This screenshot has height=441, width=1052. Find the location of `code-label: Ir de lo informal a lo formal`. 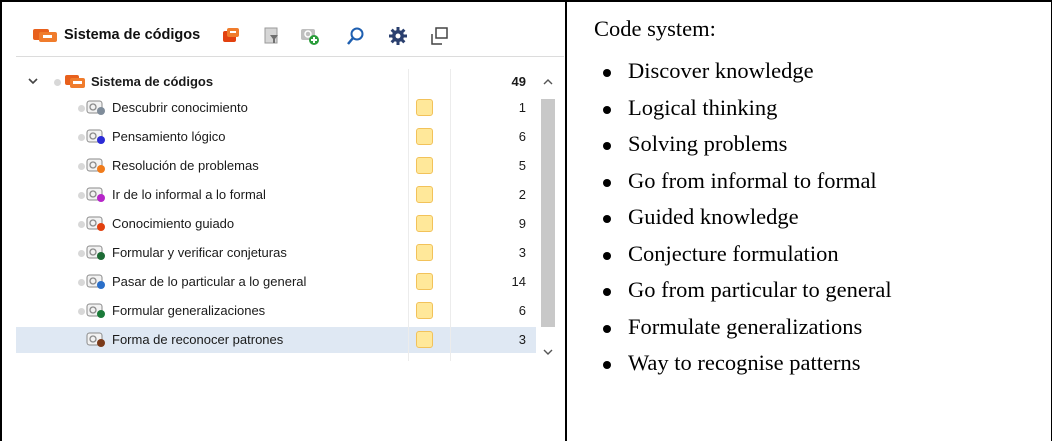

code-label: Ir de lo informal a lo formal is located at coordinates (189, 194).